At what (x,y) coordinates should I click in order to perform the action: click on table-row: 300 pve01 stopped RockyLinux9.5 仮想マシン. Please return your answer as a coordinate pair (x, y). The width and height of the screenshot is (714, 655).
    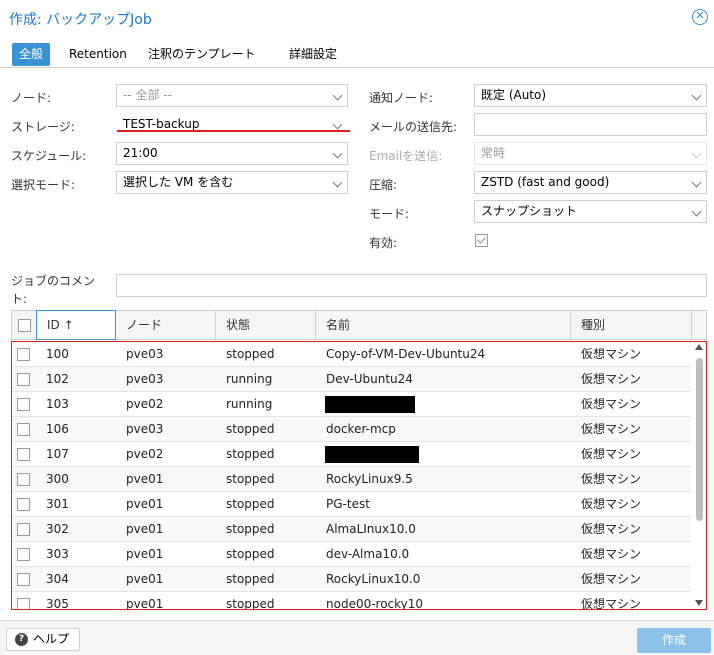
    Looking at the image, I should click on (351, 479).